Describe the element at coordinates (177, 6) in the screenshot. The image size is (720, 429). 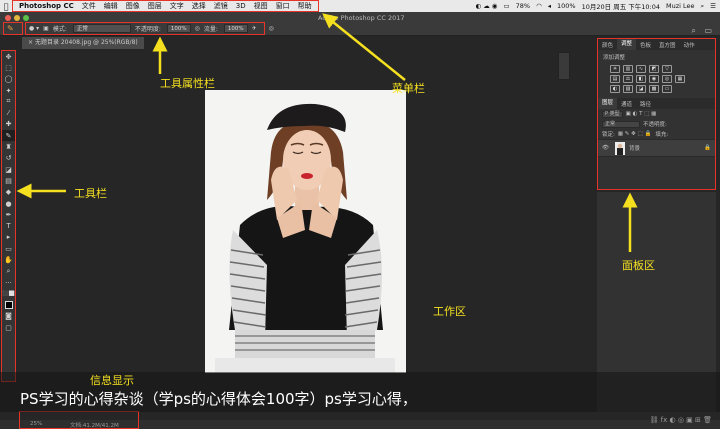
I see `menu-type: 文字` at that location.